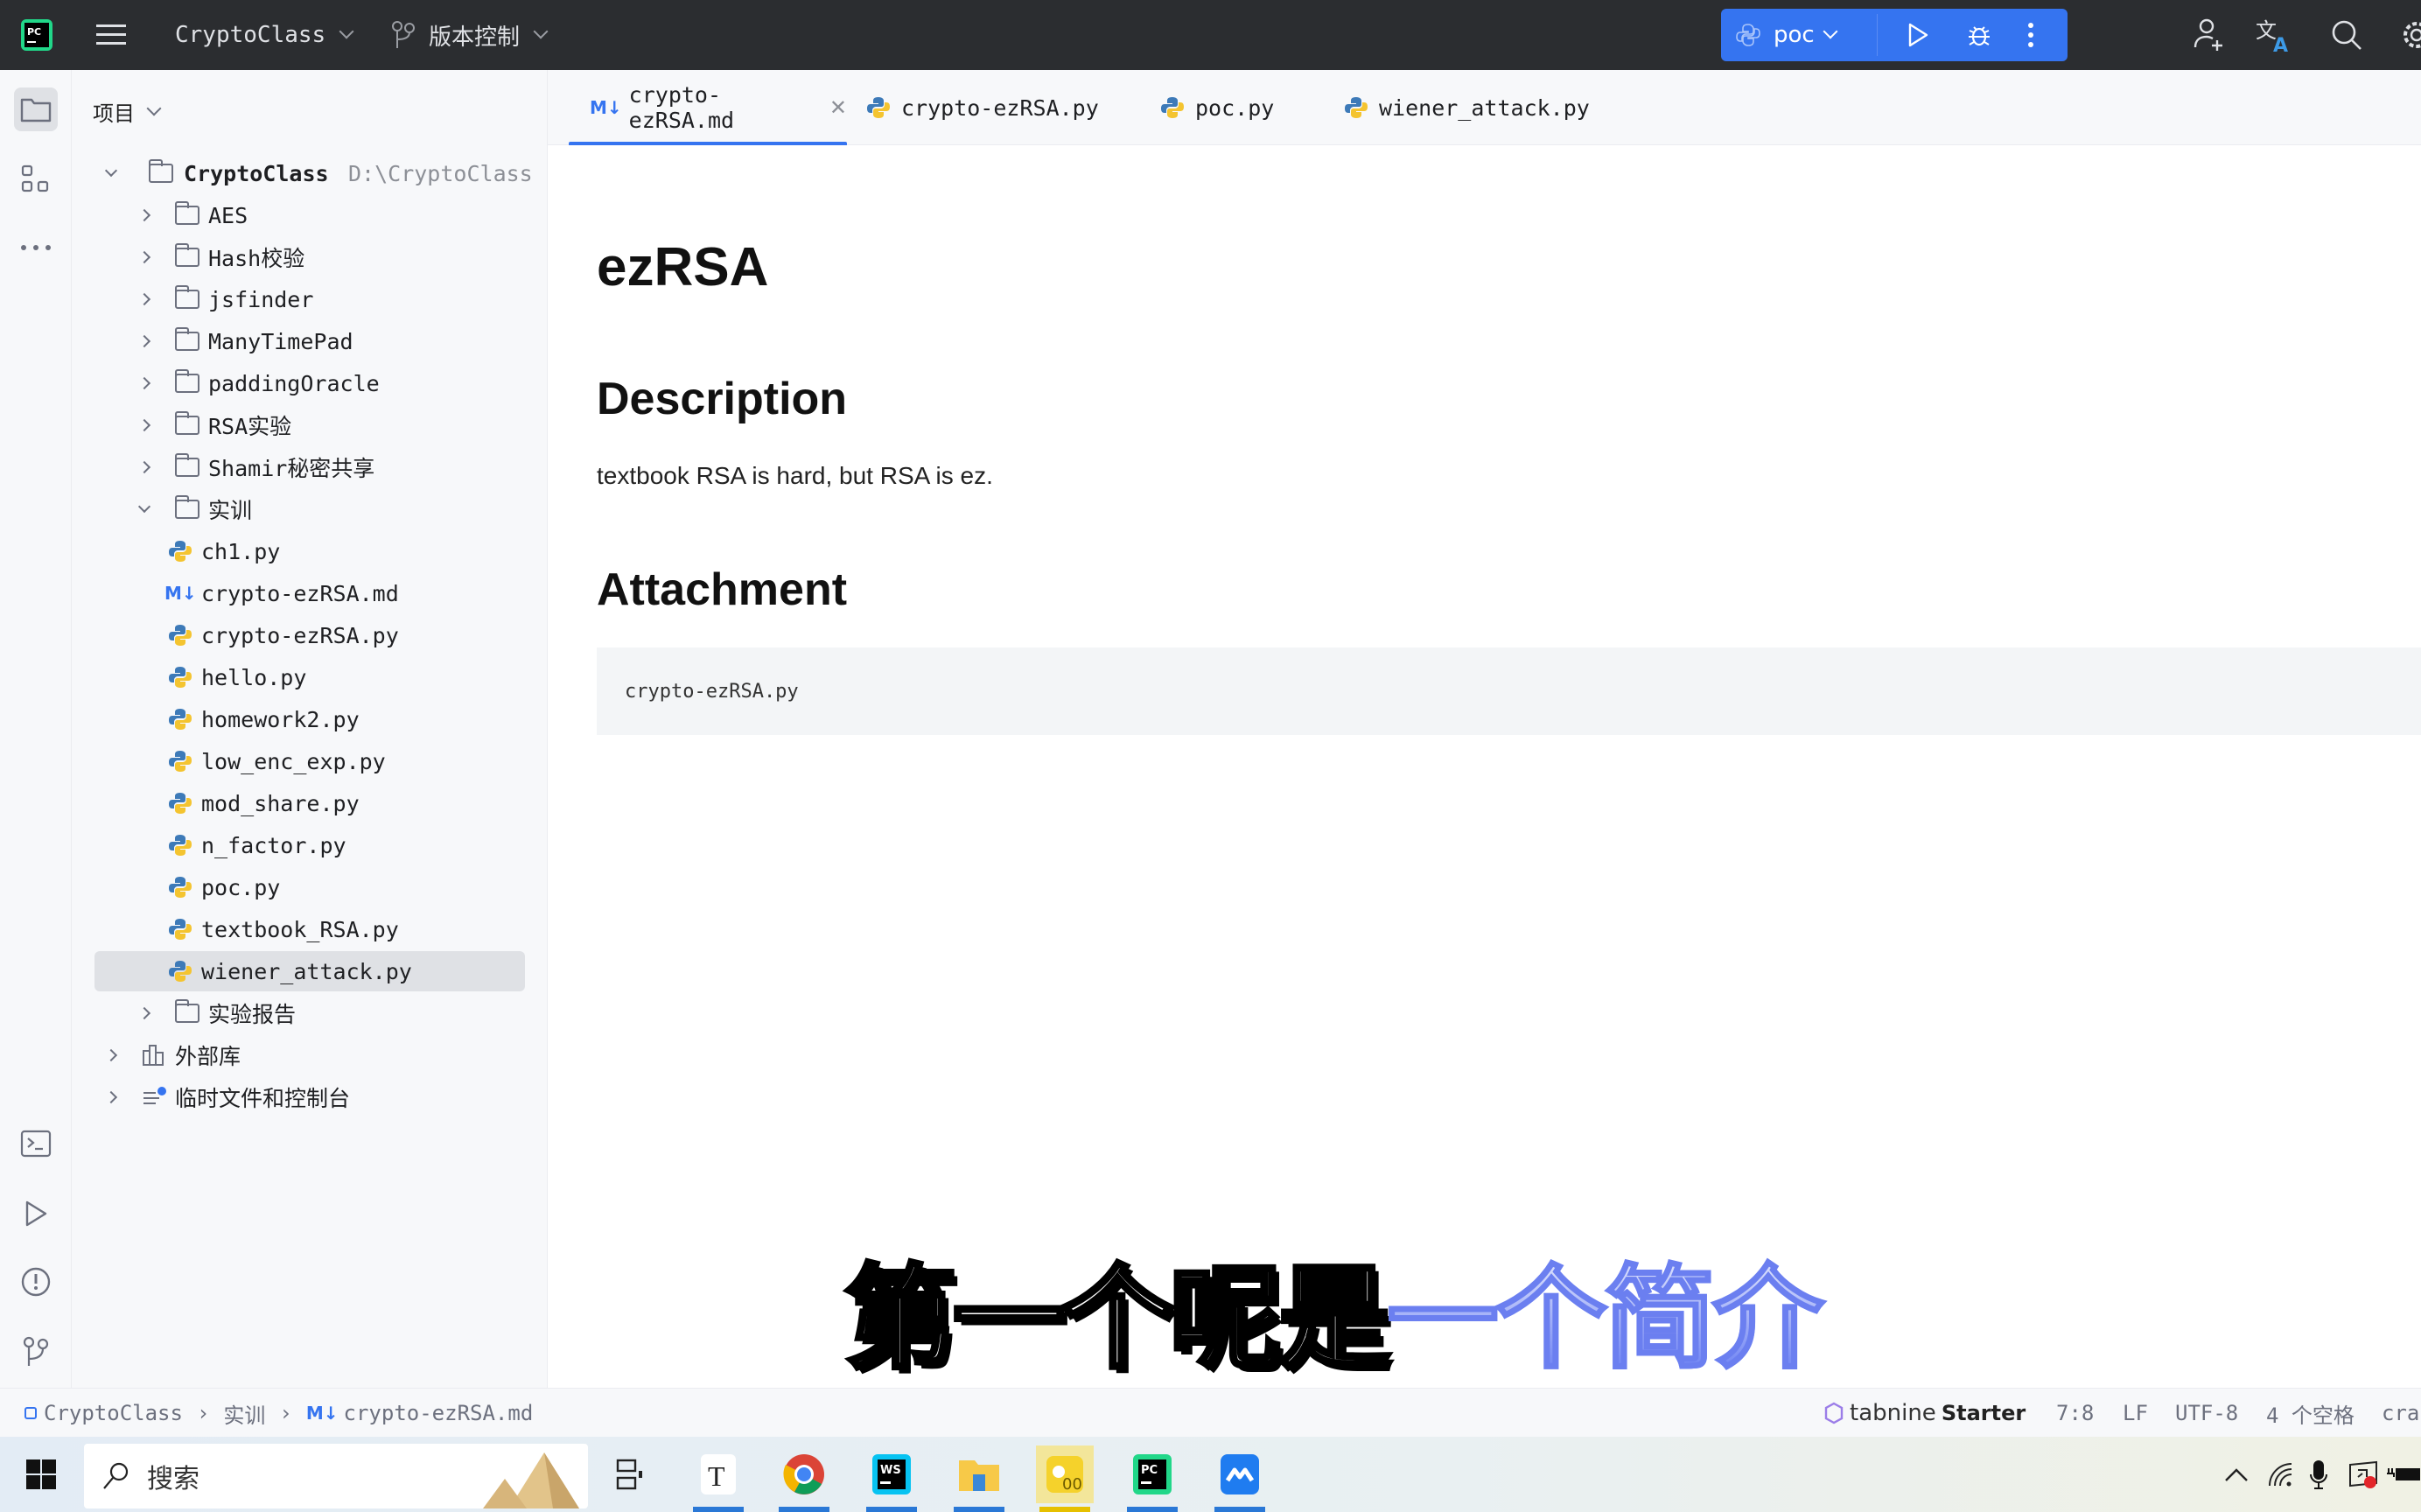 This screenshot has width=2421, height=1512. I want to click on tree-item: n_factor.py, so click(309, 845).